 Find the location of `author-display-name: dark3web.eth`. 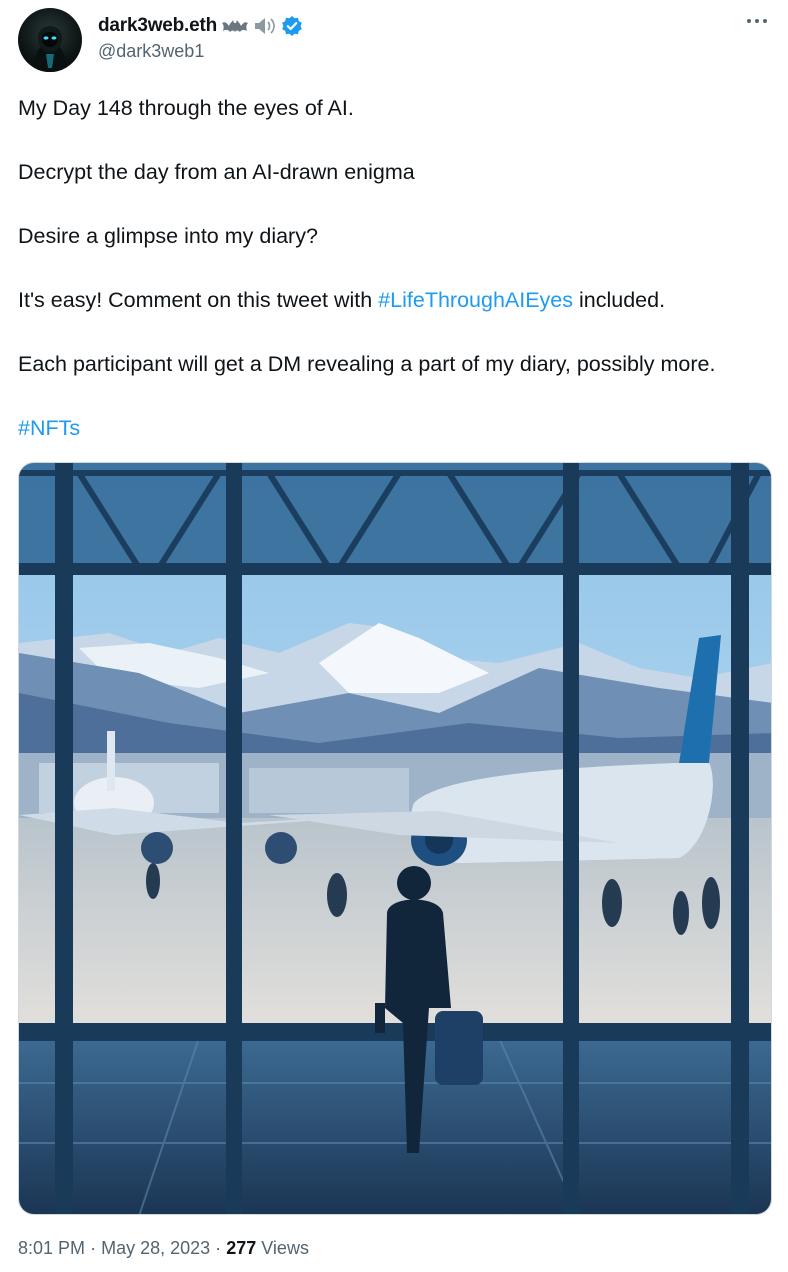

author-display-name: dark3web.eth is located at coordinates (157, 26).